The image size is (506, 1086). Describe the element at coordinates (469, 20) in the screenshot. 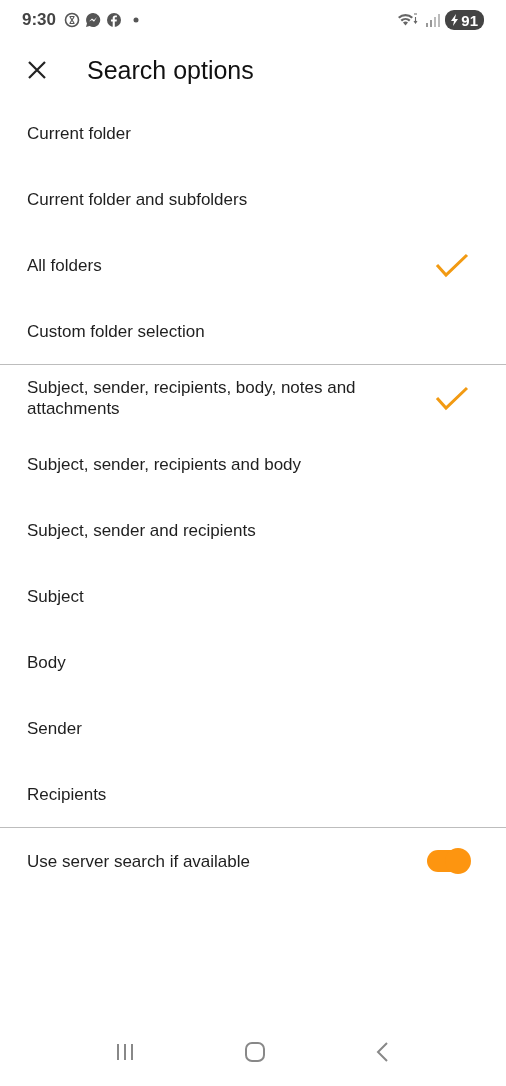

I see `battery-level: 91` at that location.